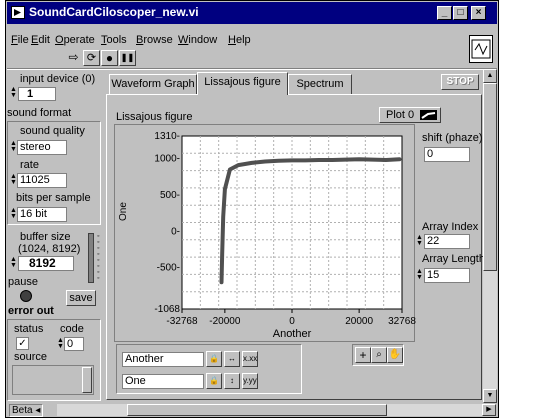 This screenshot has width=539, height=419. What do you see at coordinates (379, 355) in the screenshot?
I see `zoom-icon: ⌕` at bounding box center [379, 355].